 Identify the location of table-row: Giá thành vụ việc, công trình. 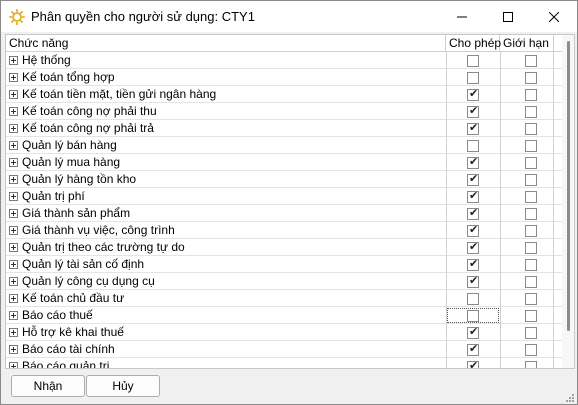
(284, 230).